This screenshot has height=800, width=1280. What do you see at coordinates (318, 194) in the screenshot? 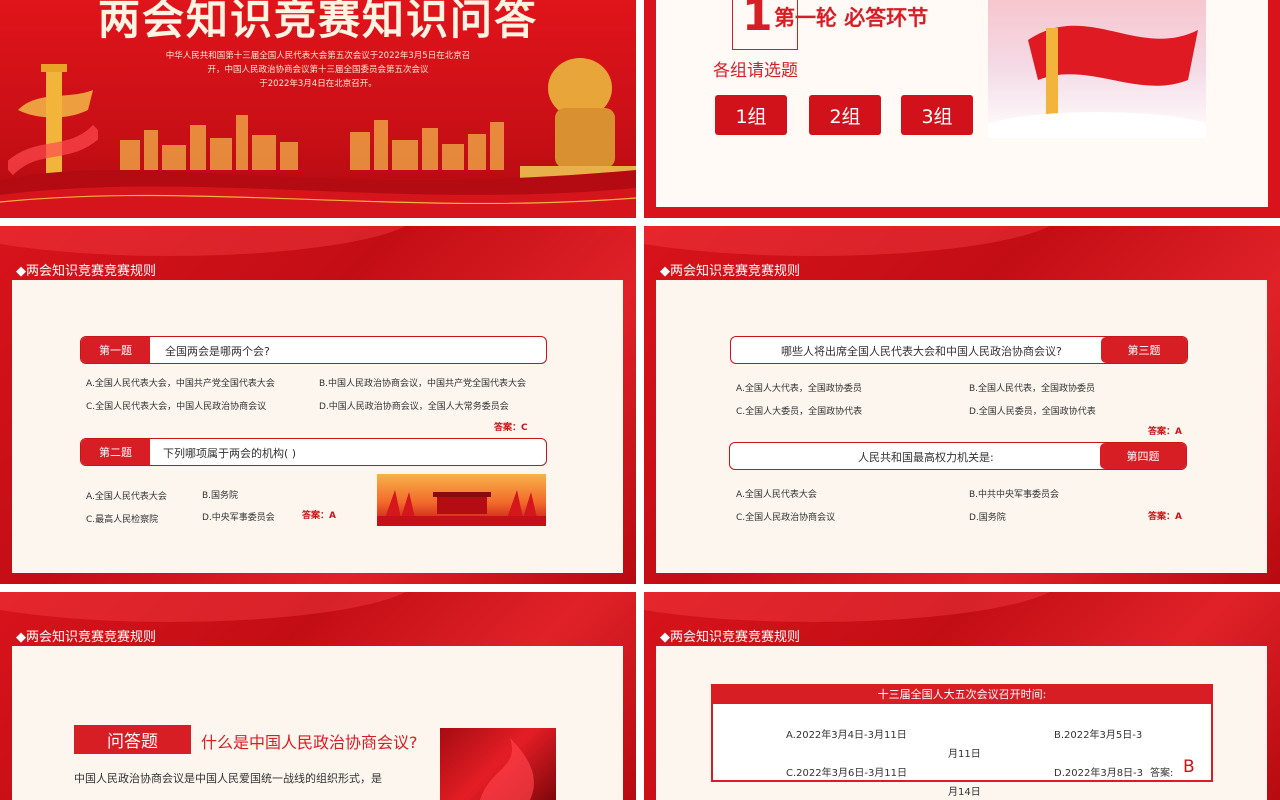
I see `red-waves-decoration` at bounding box center [318, 194].